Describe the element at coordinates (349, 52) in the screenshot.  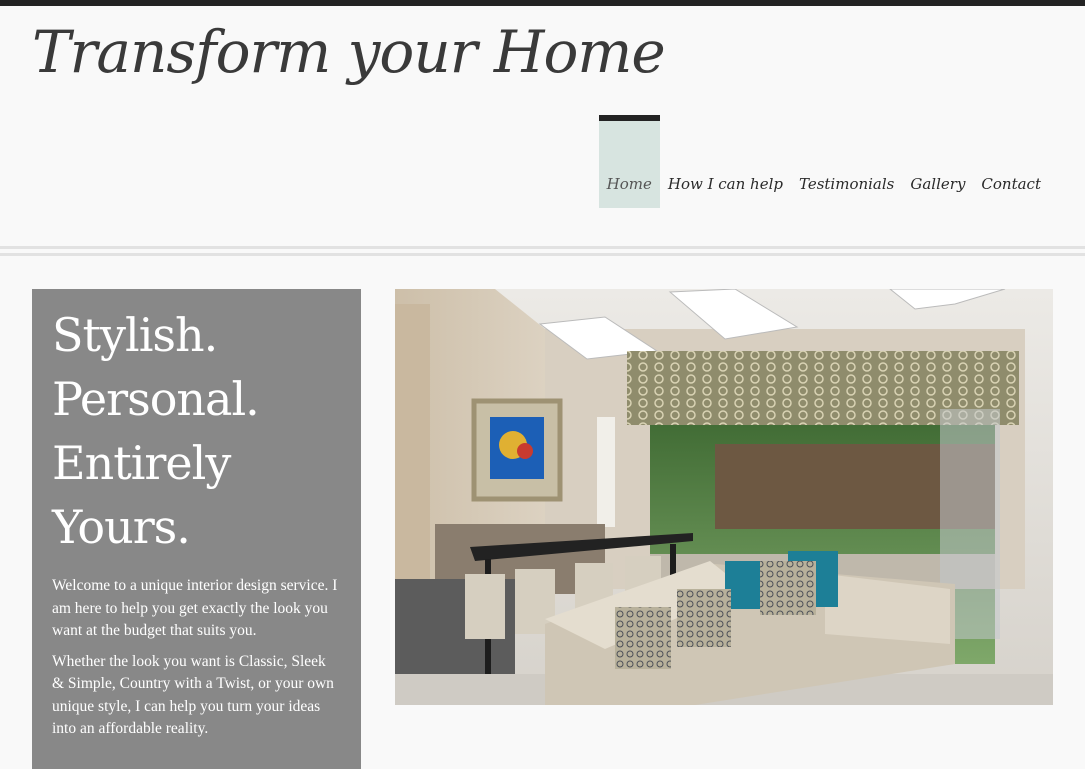
I see `site-title: Transform your Home` at that location.